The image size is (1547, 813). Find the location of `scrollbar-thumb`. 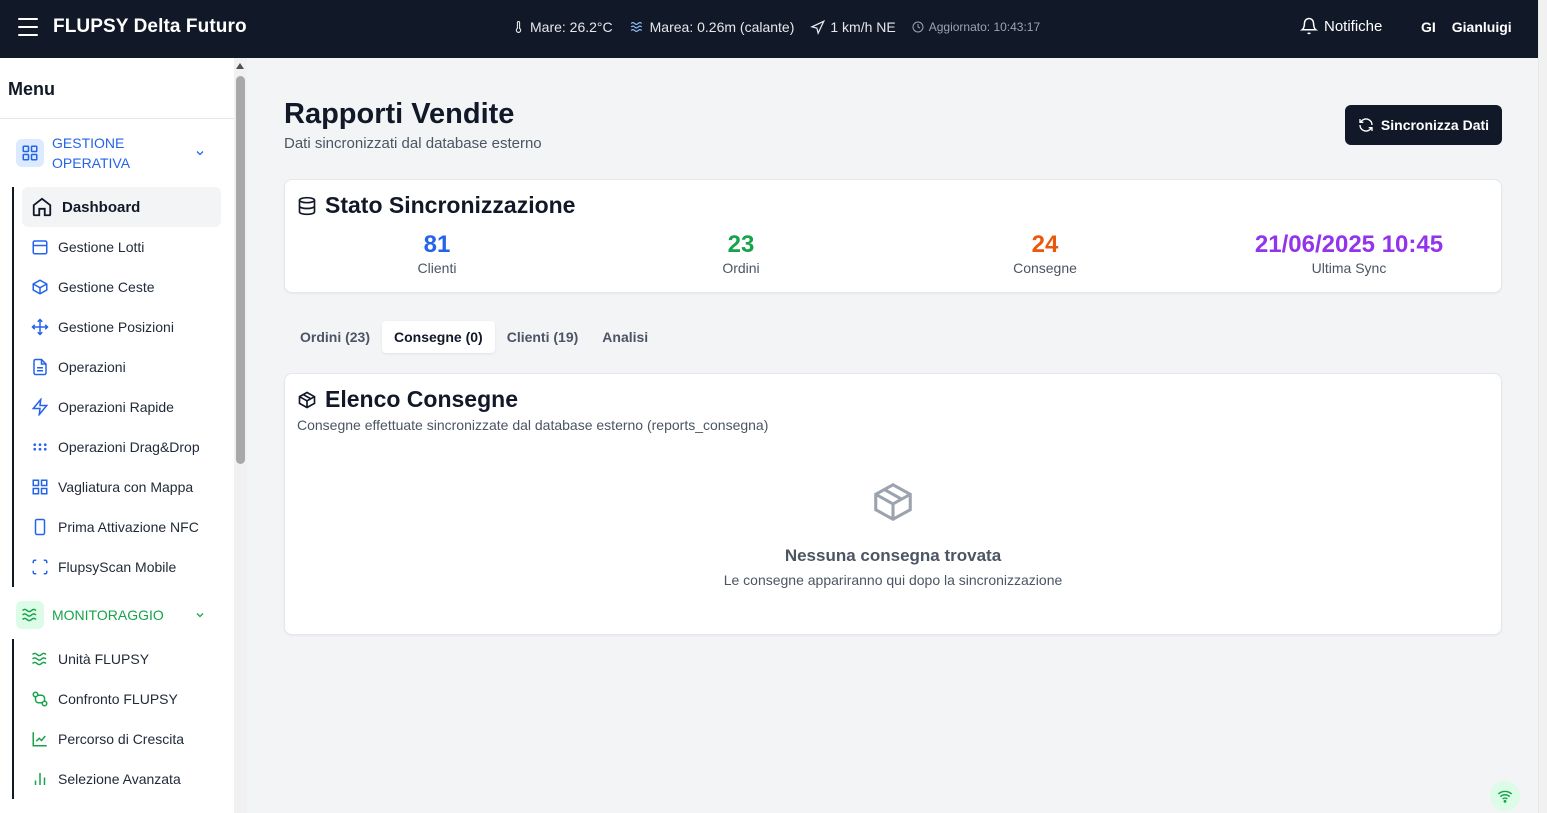

scrollbar-thumb is located at coordinates (240, 270).